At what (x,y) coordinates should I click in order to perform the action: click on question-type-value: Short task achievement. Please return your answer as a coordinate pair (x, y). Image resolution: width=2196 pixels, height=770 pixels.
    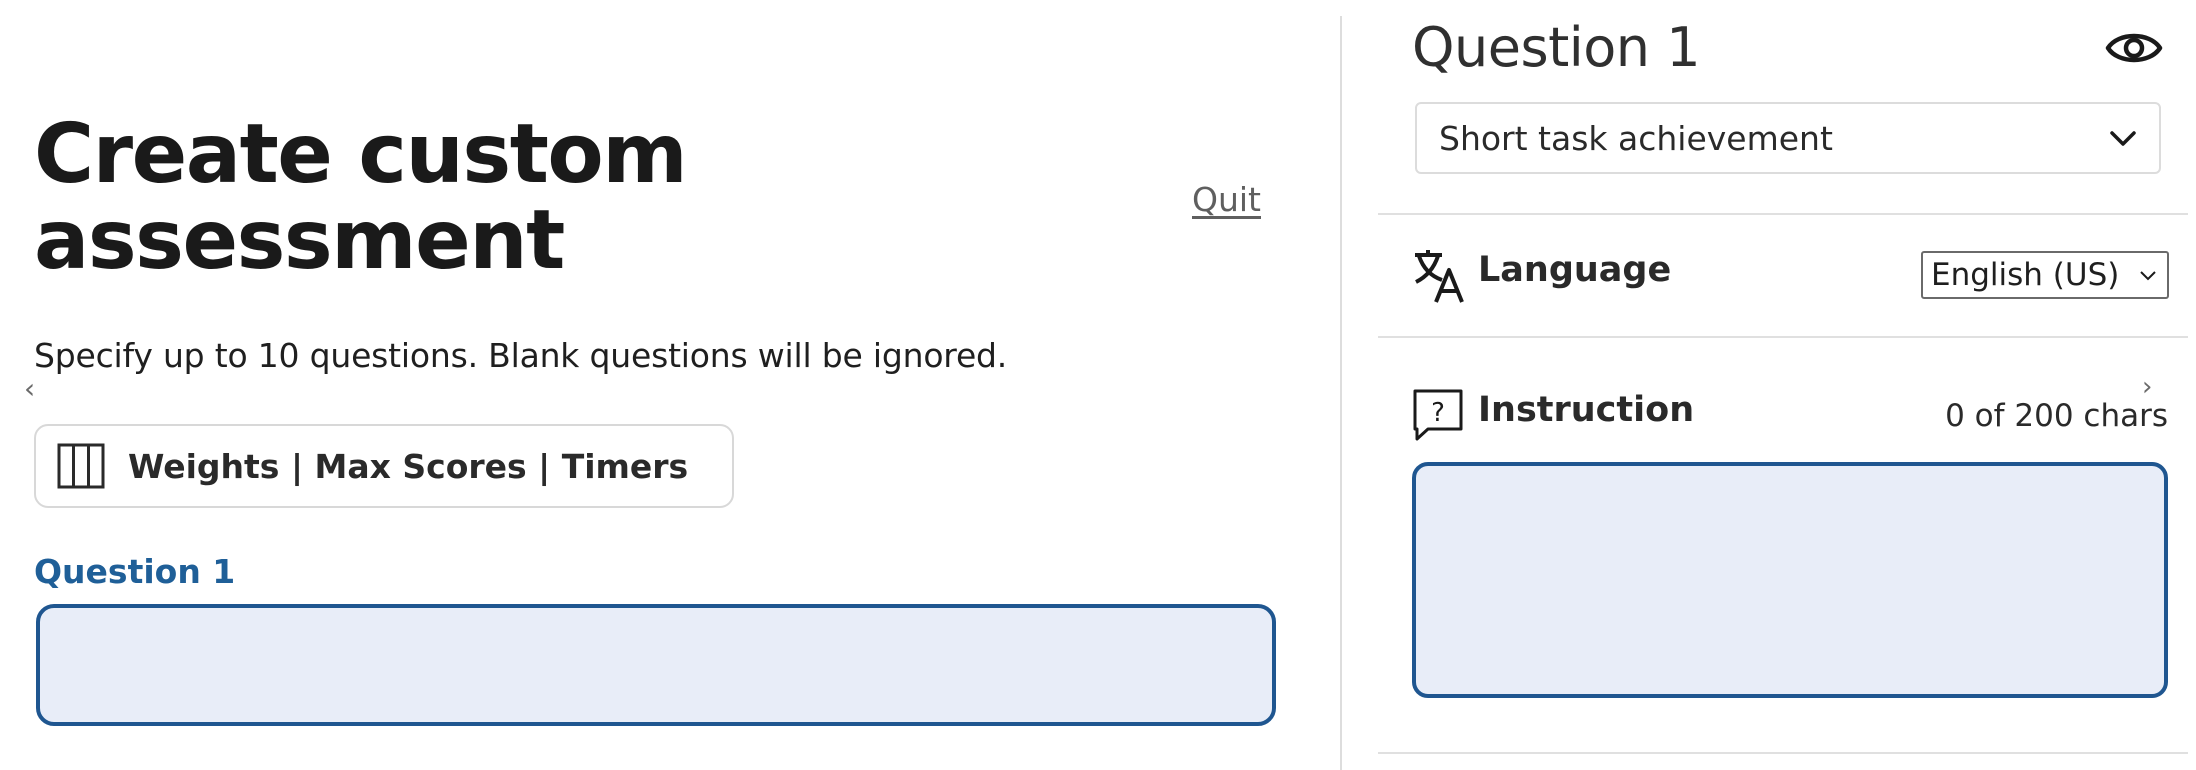
    Looking at the image, I should click on (1636, 138).